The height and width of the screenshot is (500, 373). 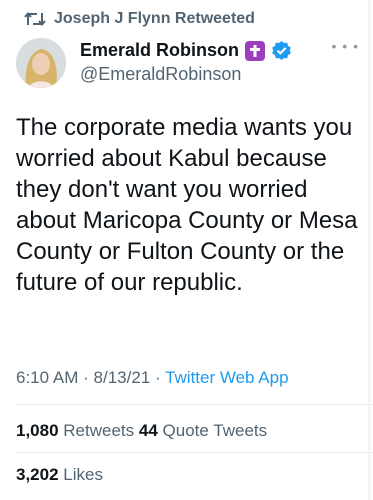 I want to click on tweet-meta: 6:10 AM · 8/13/21 · Twitter Web App, so click(x=152, y=378).